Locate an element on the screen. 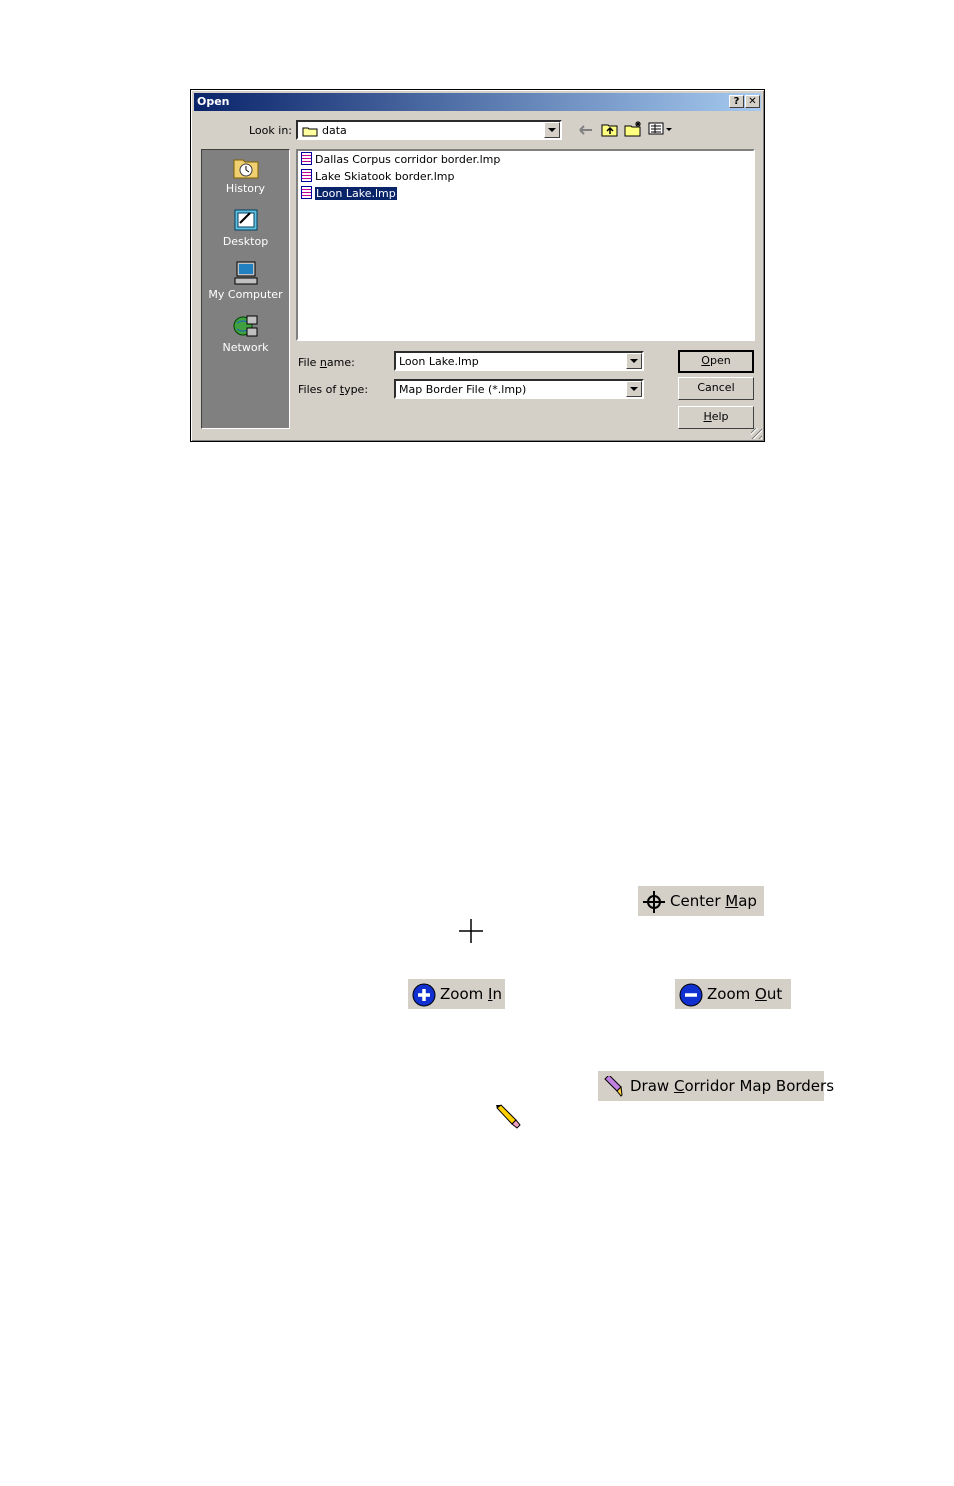 This screenshot has height=1486, width=954. crosshair-icon is located at coordinates (654, 901).